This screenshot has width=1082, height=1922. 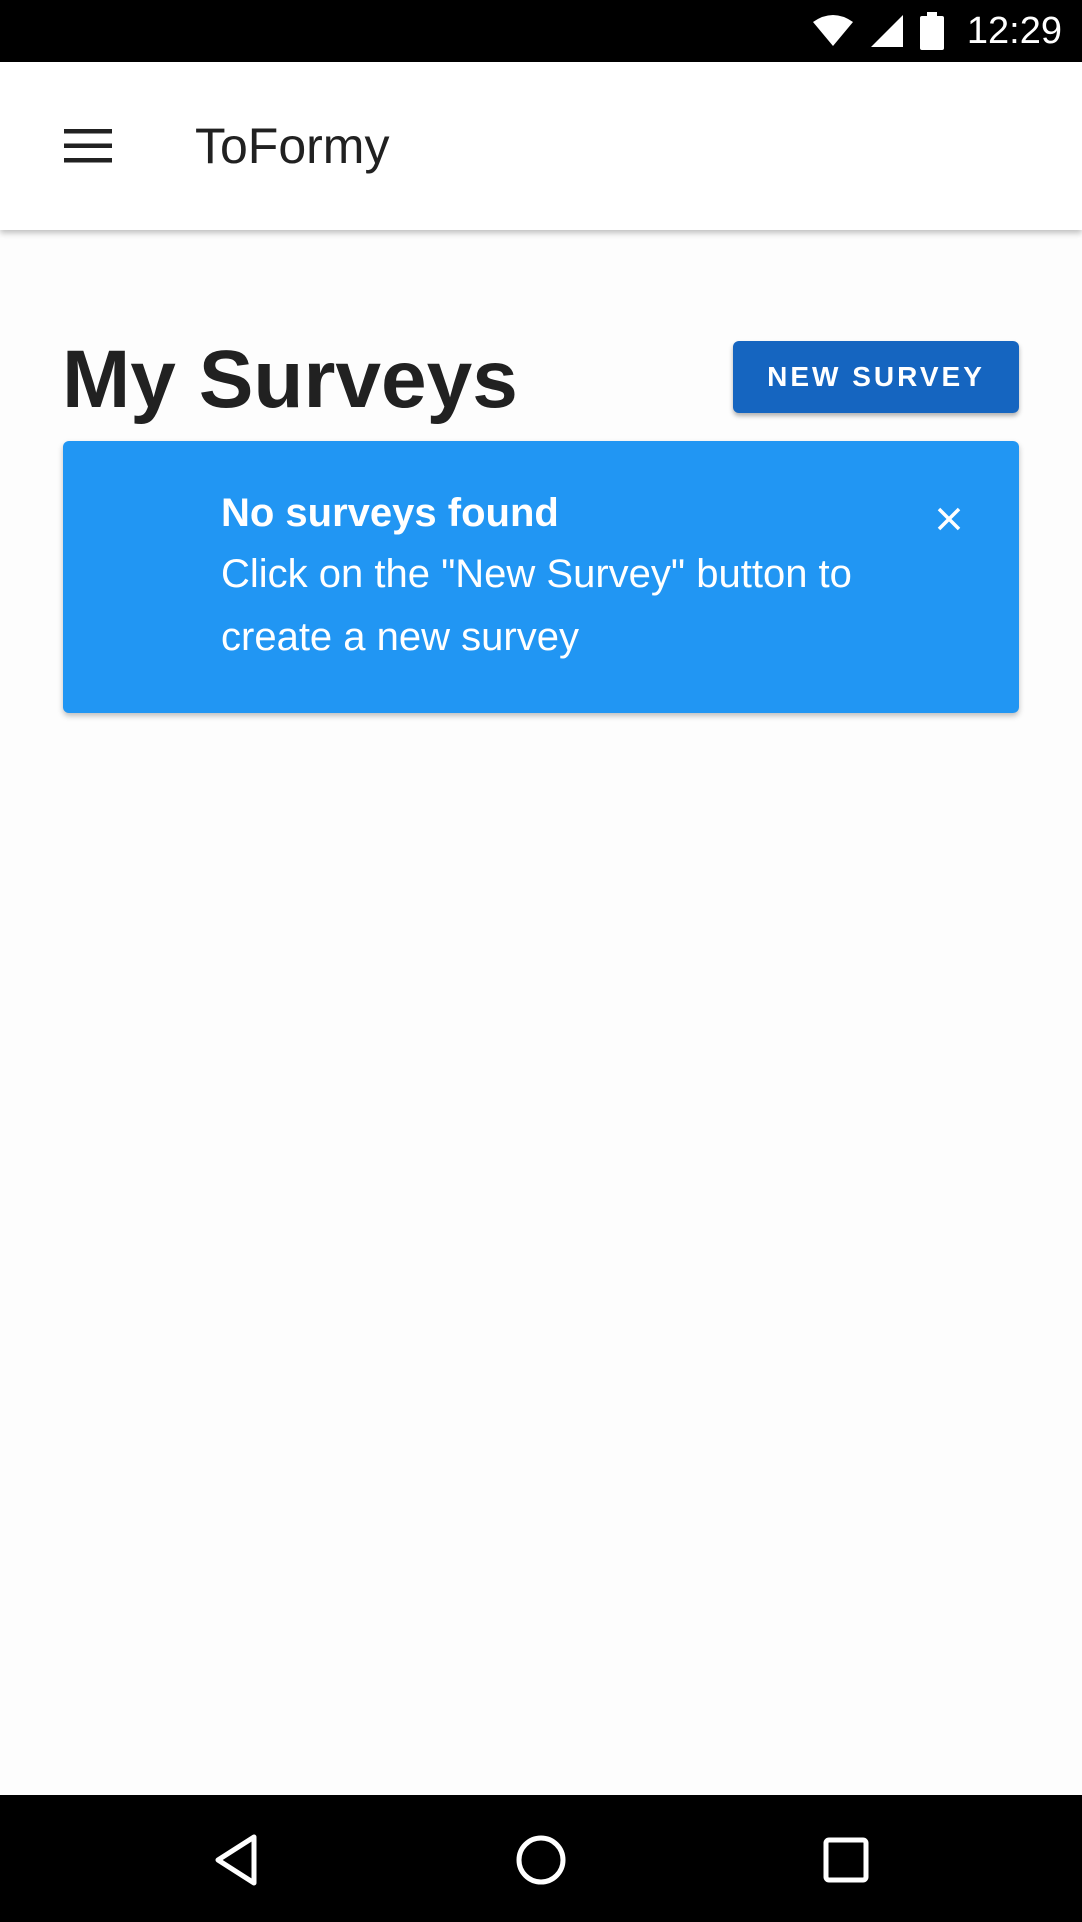 I want to click on alert-title: No surveys found, so click(x=390, y=513).